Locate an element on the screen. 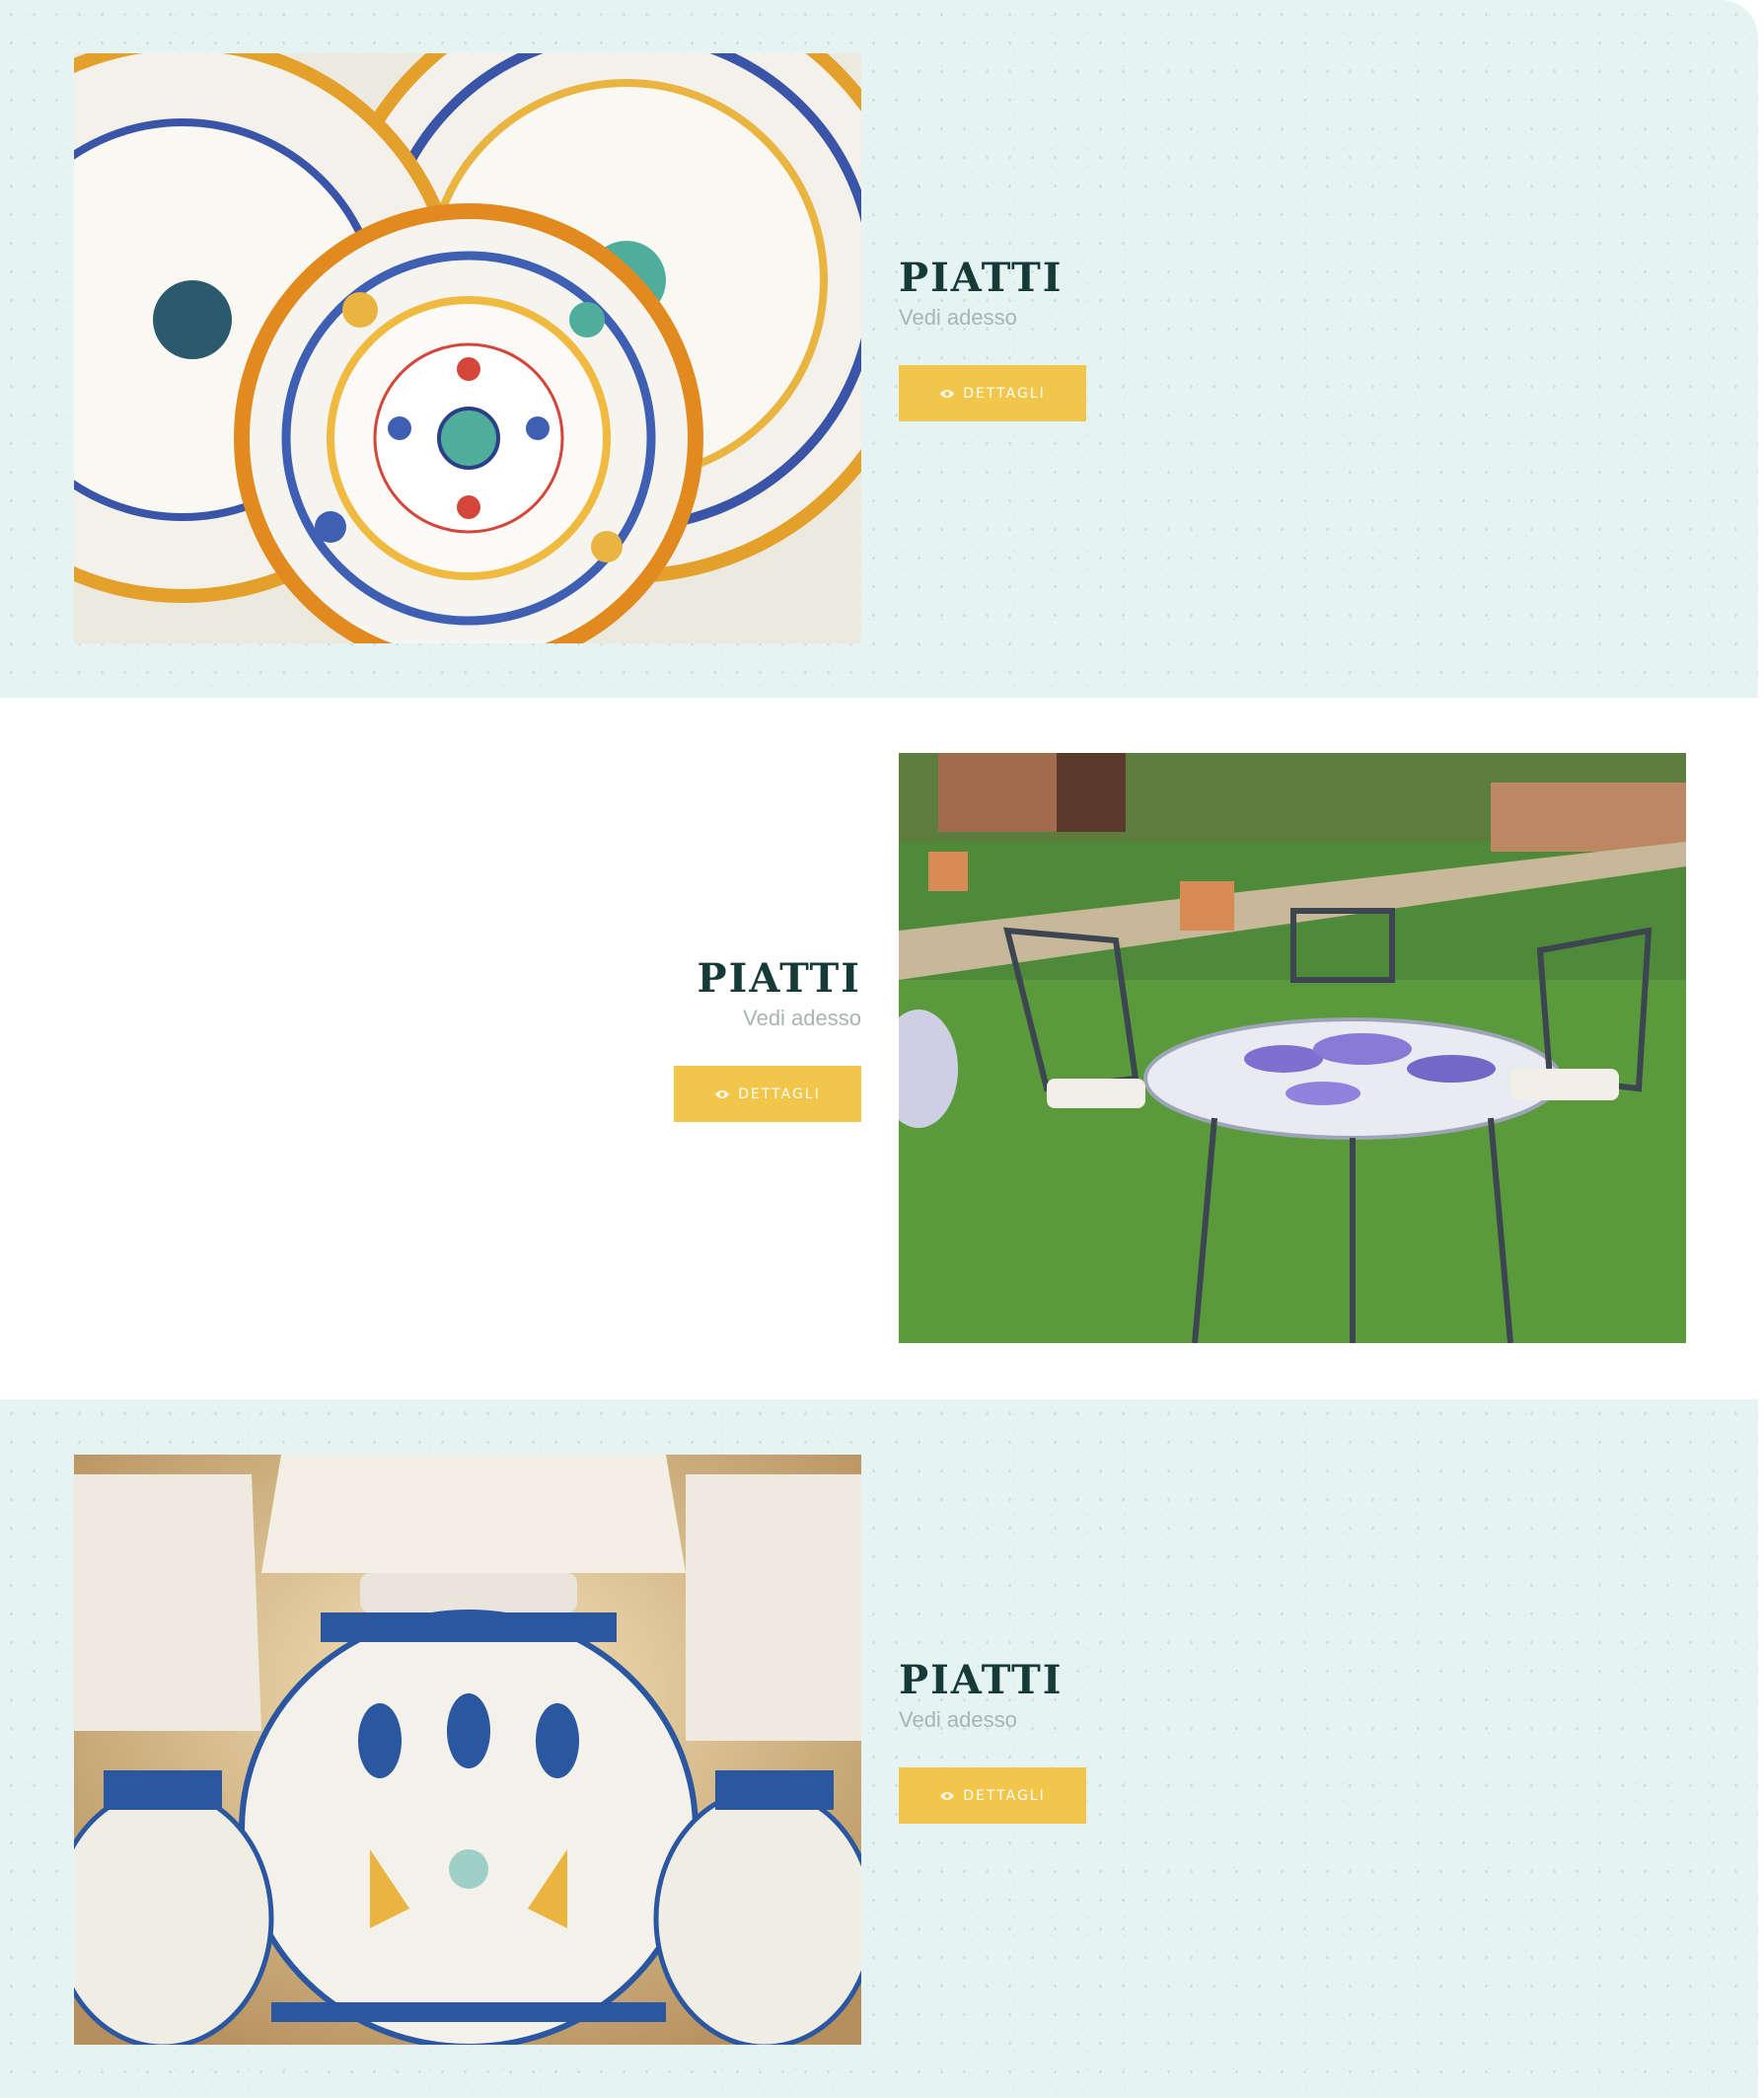  product-image-plates is located at coordinates (468, 348).